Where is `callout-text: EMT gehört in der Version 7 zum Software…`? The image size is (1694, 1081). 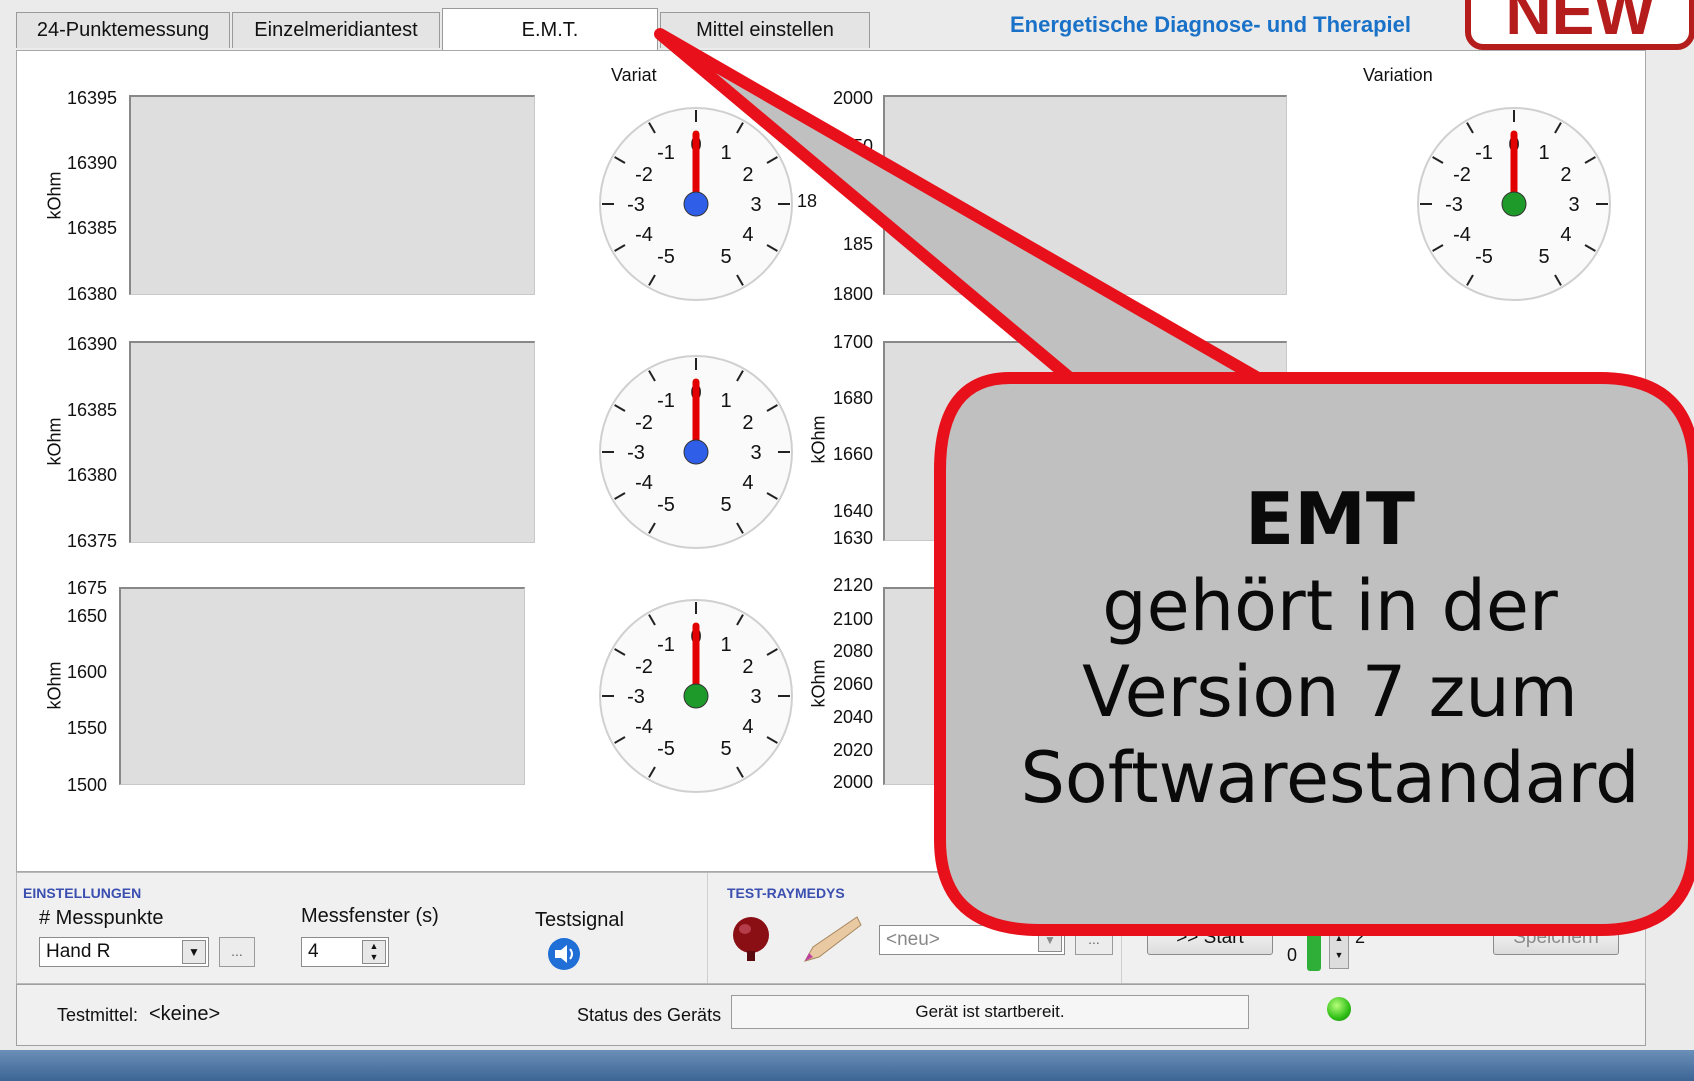 callout-text: EMT gehört in der Version 7 zum Software… is located at coordinates (1330, 648).